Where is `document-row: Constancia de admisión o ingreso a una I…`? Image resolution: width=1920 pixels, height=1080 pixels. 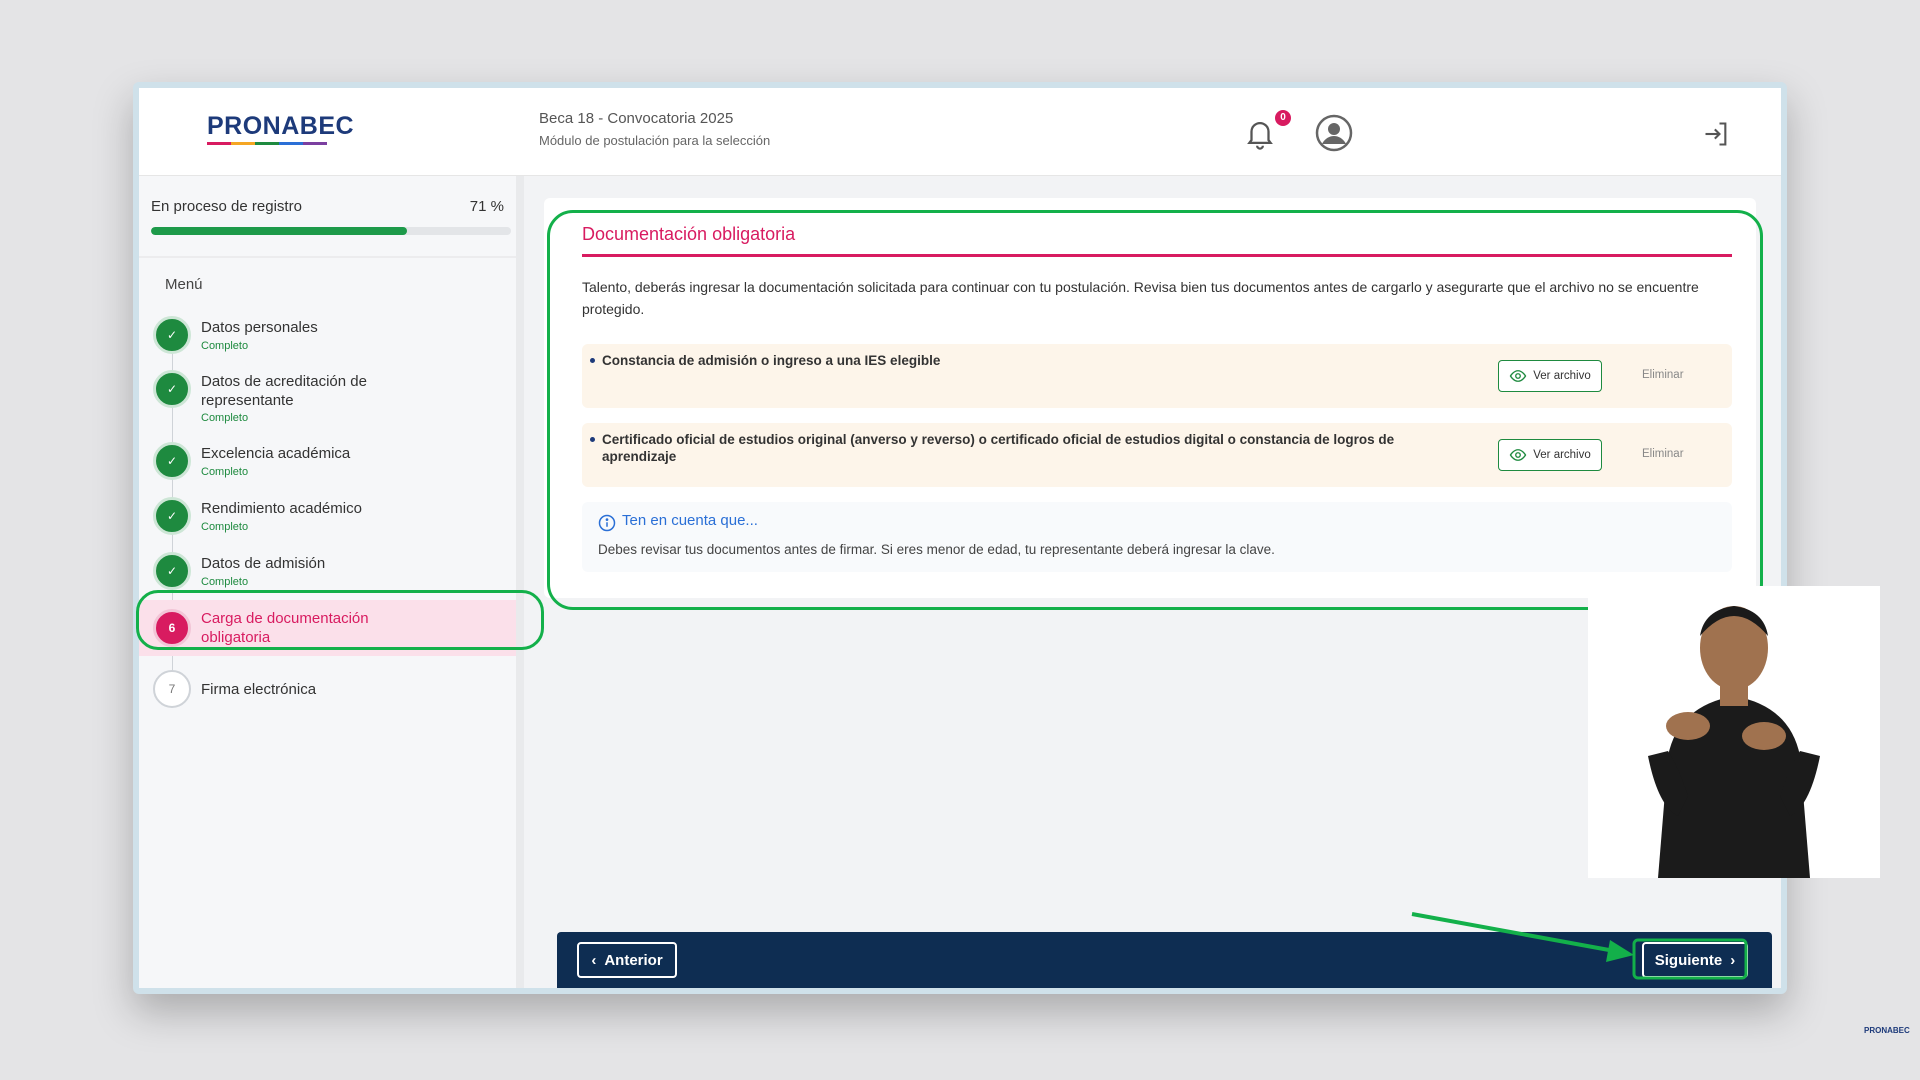 document-row: Constancia de admisión o ingreso a una I… is located at coordinates (1157, 376).